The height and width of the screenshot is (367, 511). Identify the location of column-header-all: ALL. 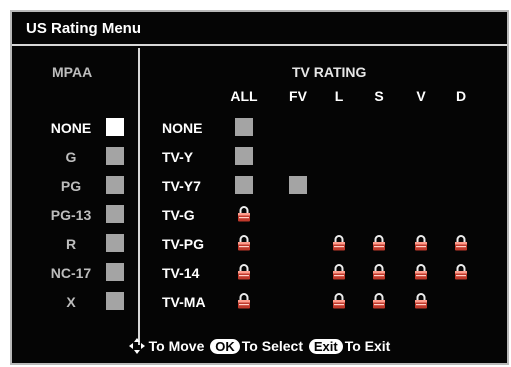
(244, 96).